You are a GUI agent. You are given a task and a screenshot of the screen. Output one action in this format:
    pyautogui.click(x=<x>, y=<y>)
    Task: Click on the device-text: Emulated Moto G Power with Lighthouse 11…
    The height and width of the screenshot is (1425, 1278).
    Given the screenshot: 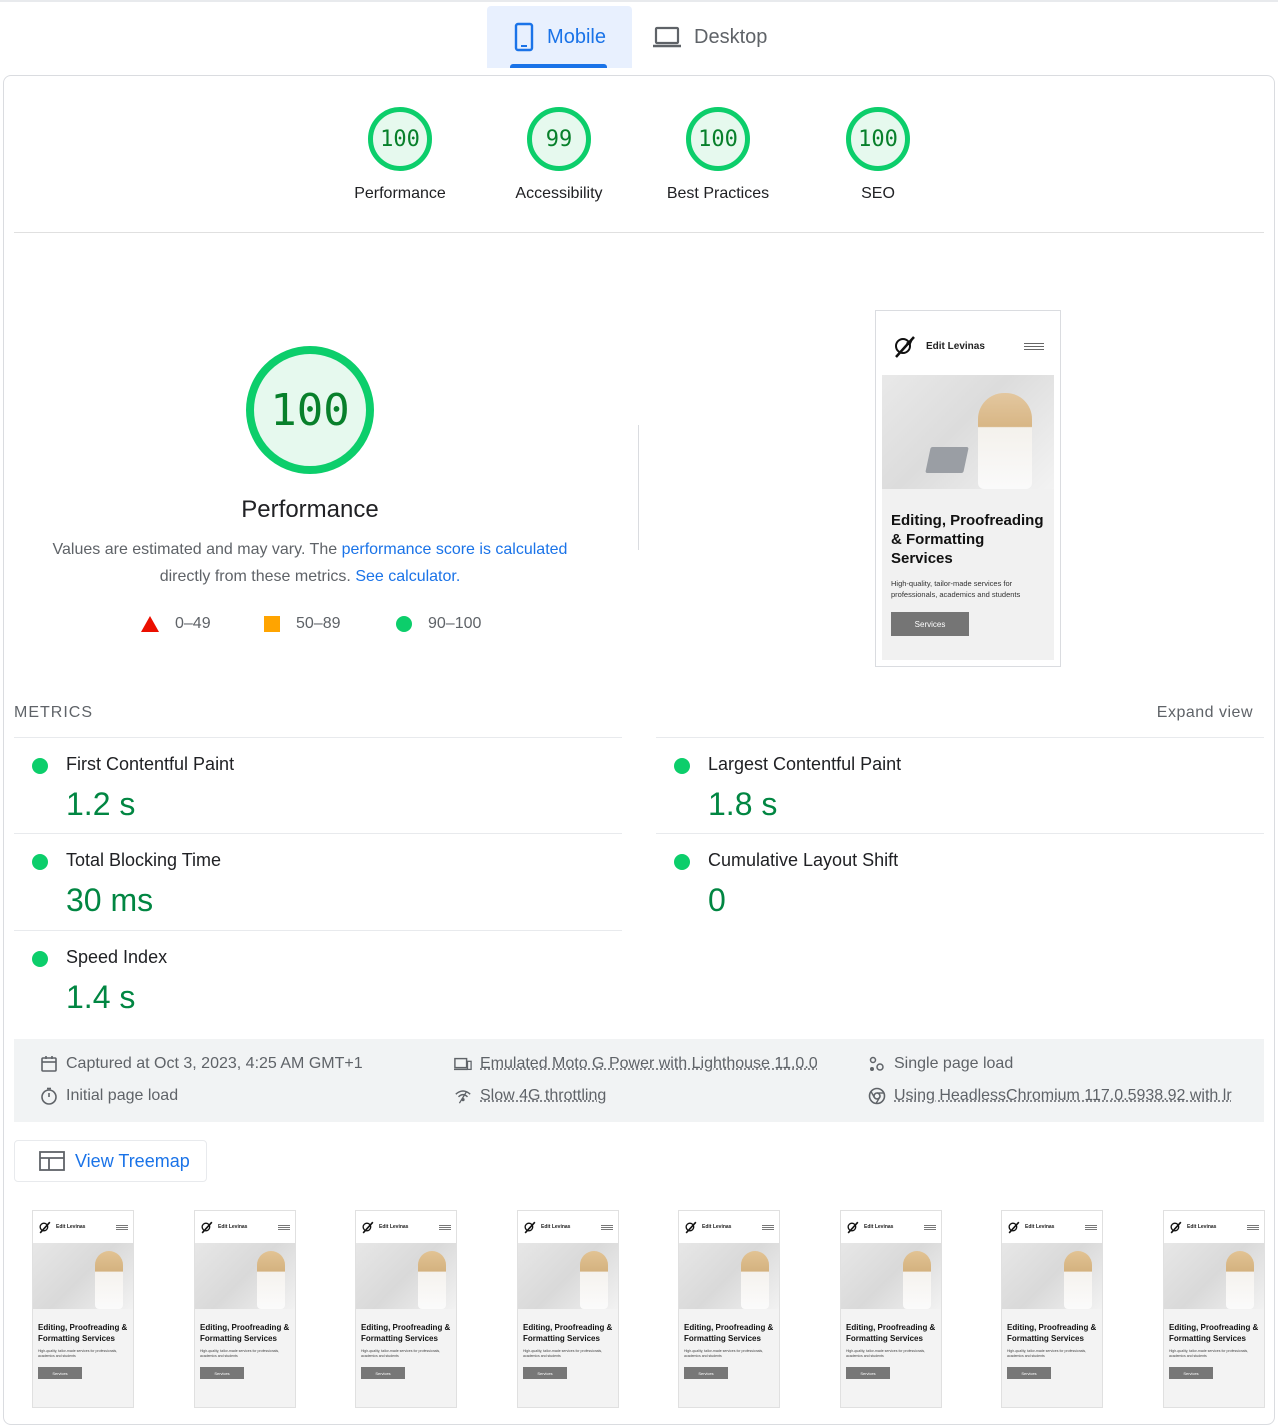 What is the action you would take?
    pyautogui.click(x=649, y=1063)
    